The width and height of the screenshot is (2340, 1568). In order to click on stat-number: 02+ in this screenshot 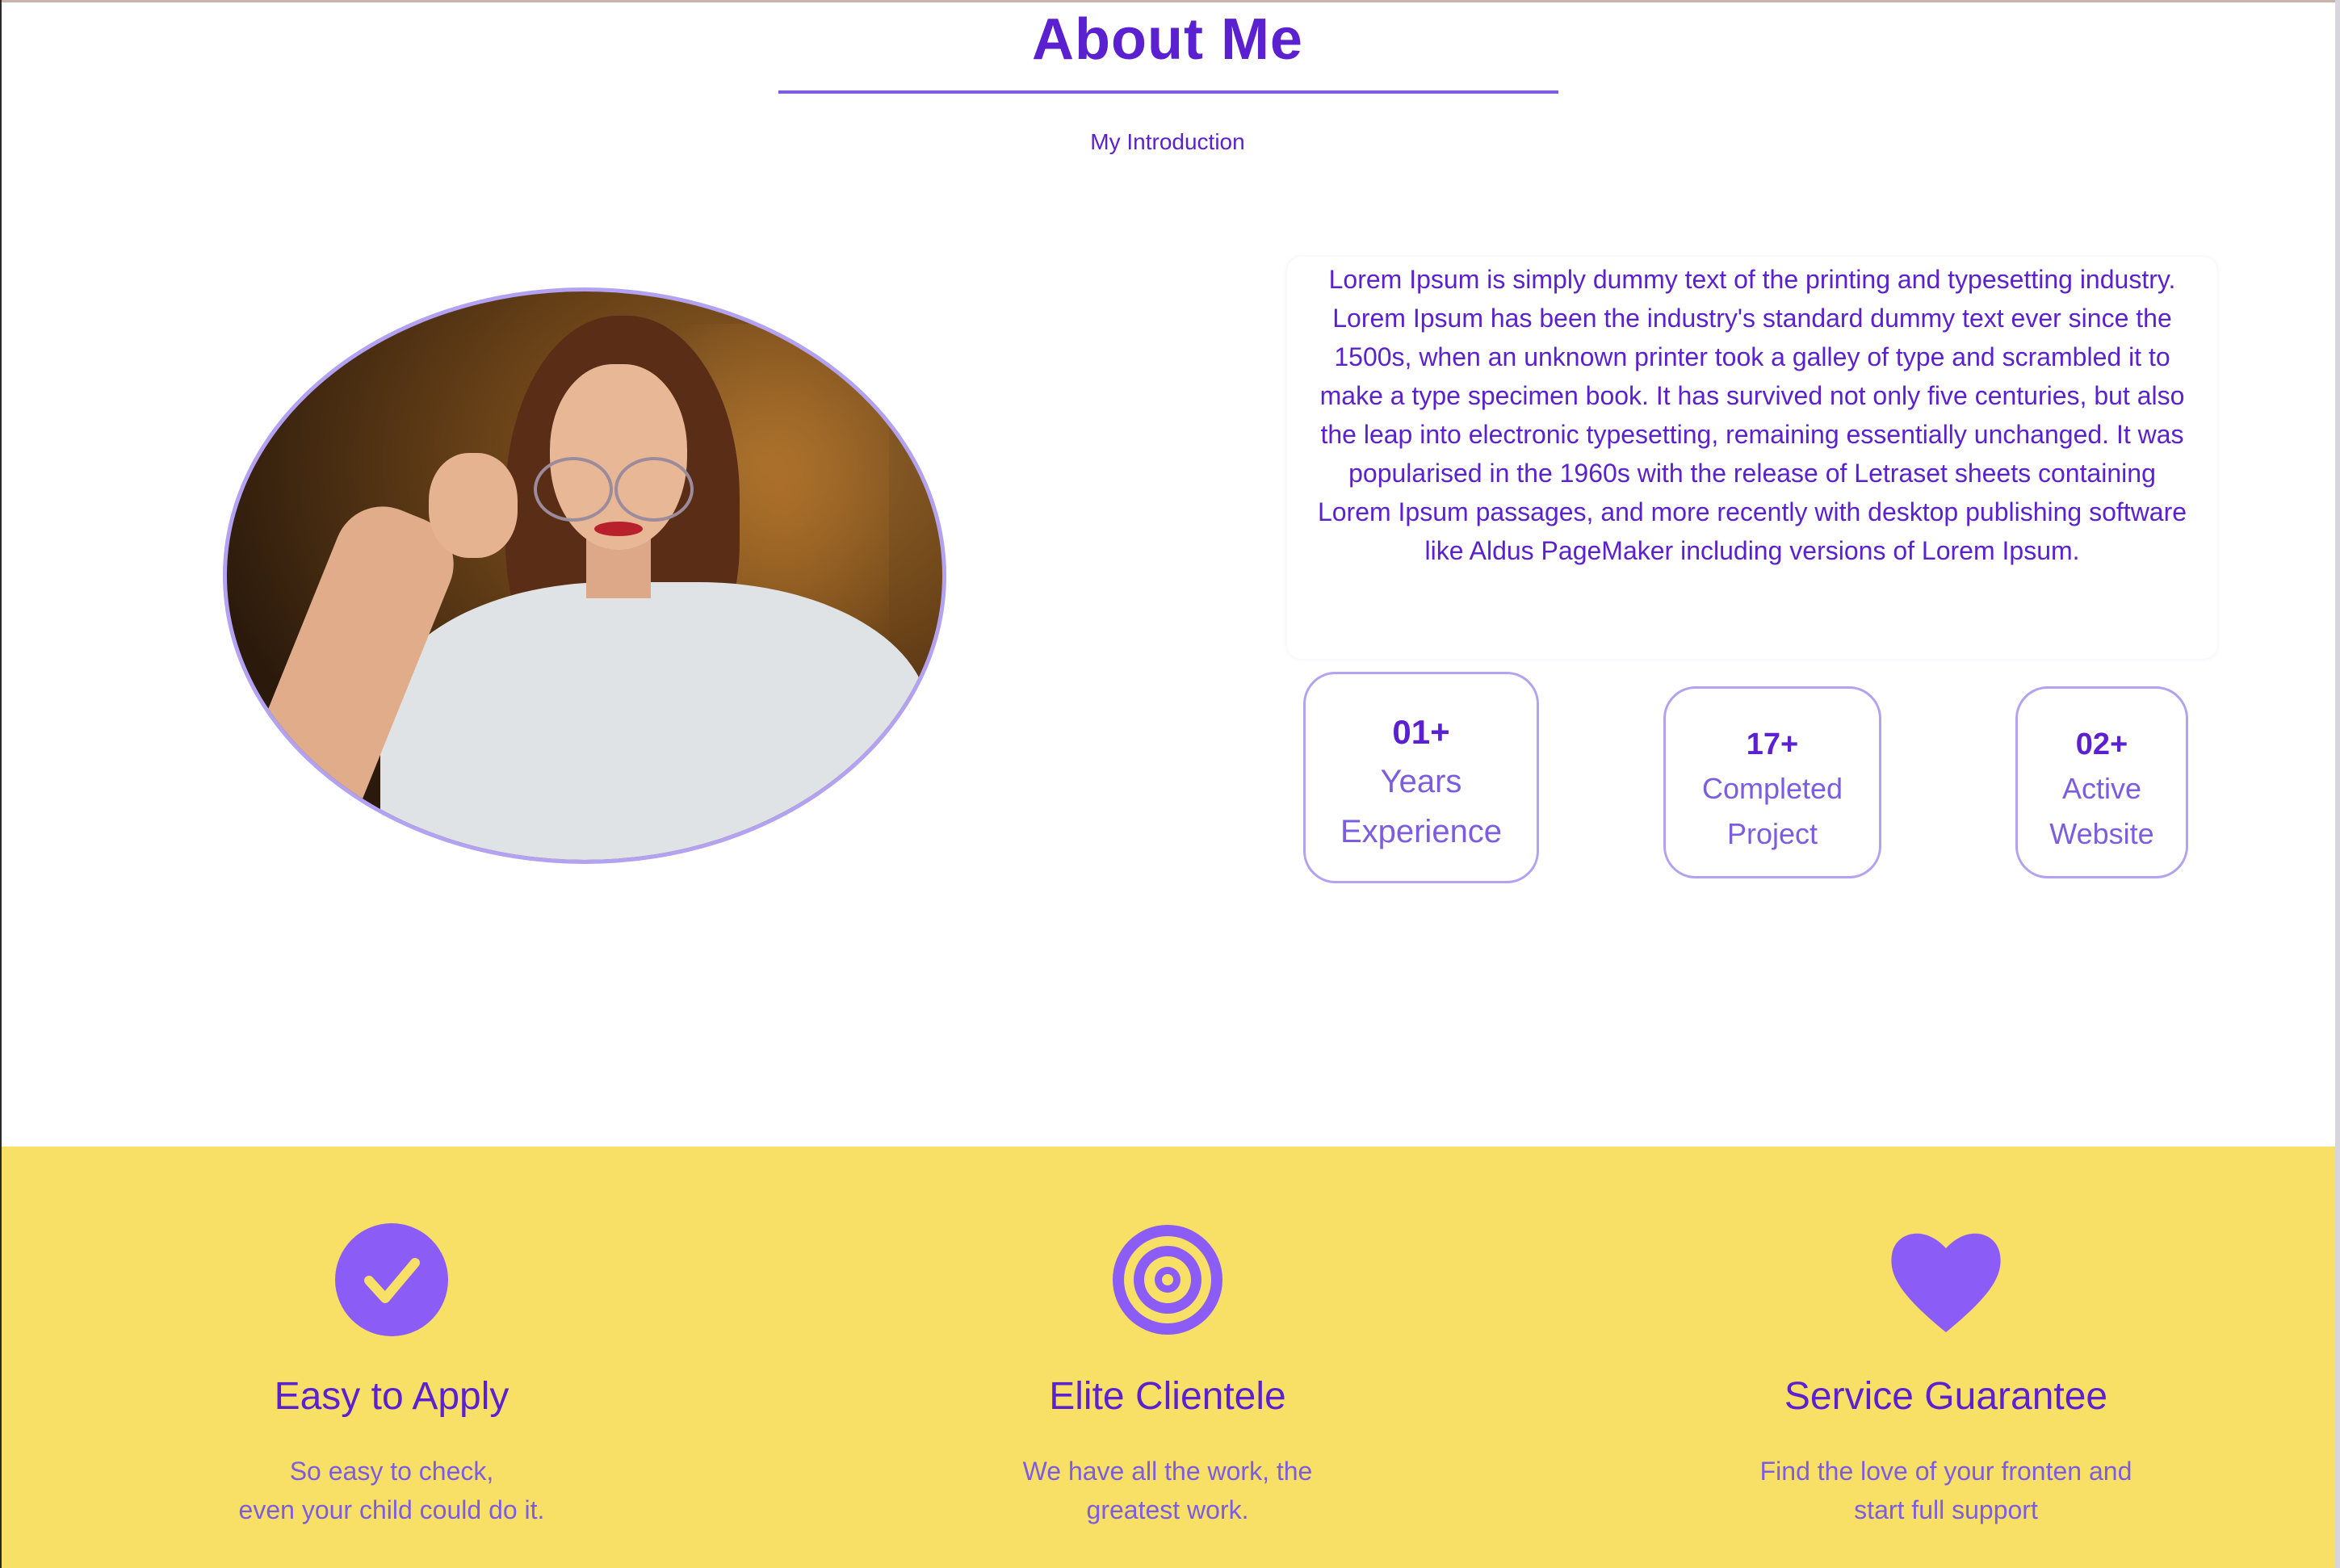, I will do `click(2101, 744)`.